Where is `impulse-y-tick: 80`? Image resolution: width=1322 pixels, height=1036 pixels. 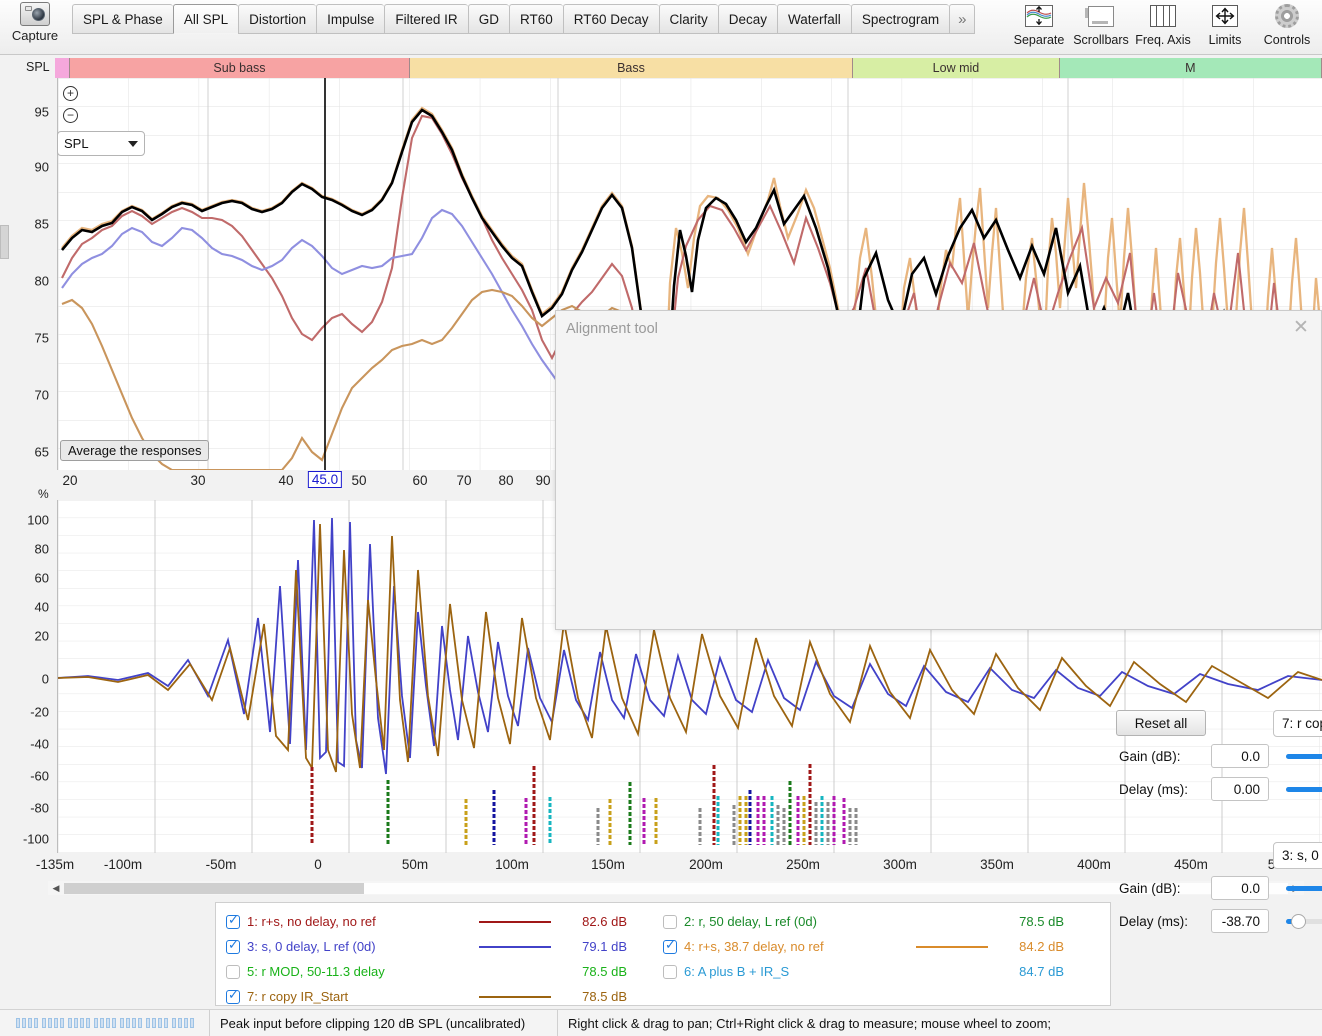
impulse-y-tick: 80 is located at coordinates (41, 549).